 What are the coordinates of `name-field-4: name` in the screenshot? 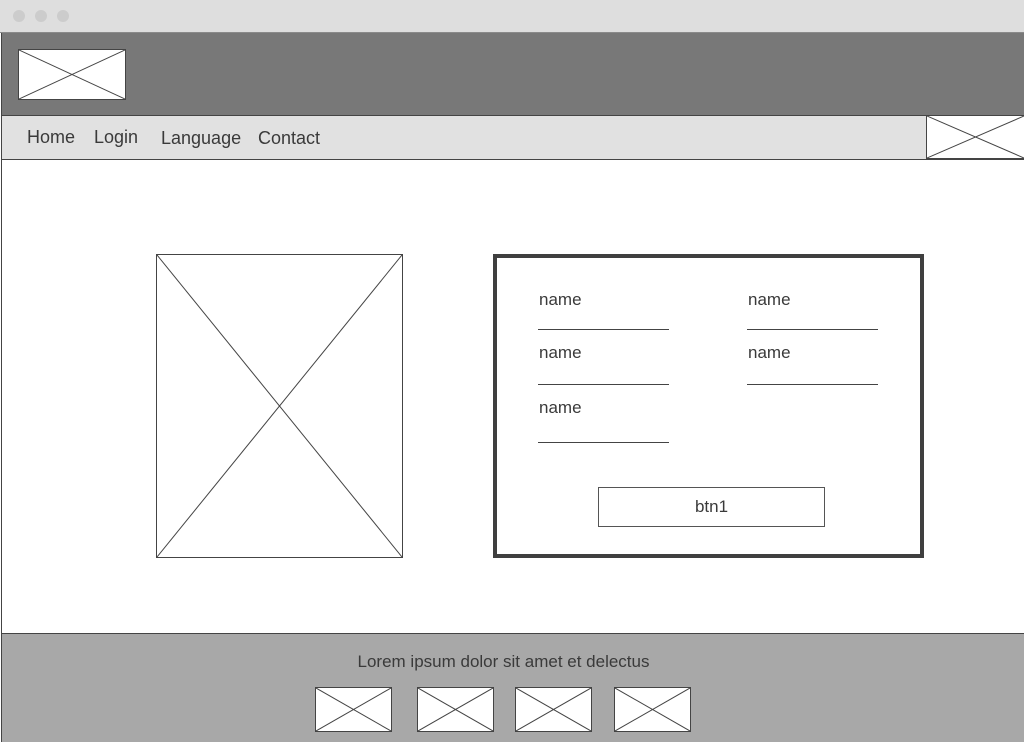 It's located at (812, 364).